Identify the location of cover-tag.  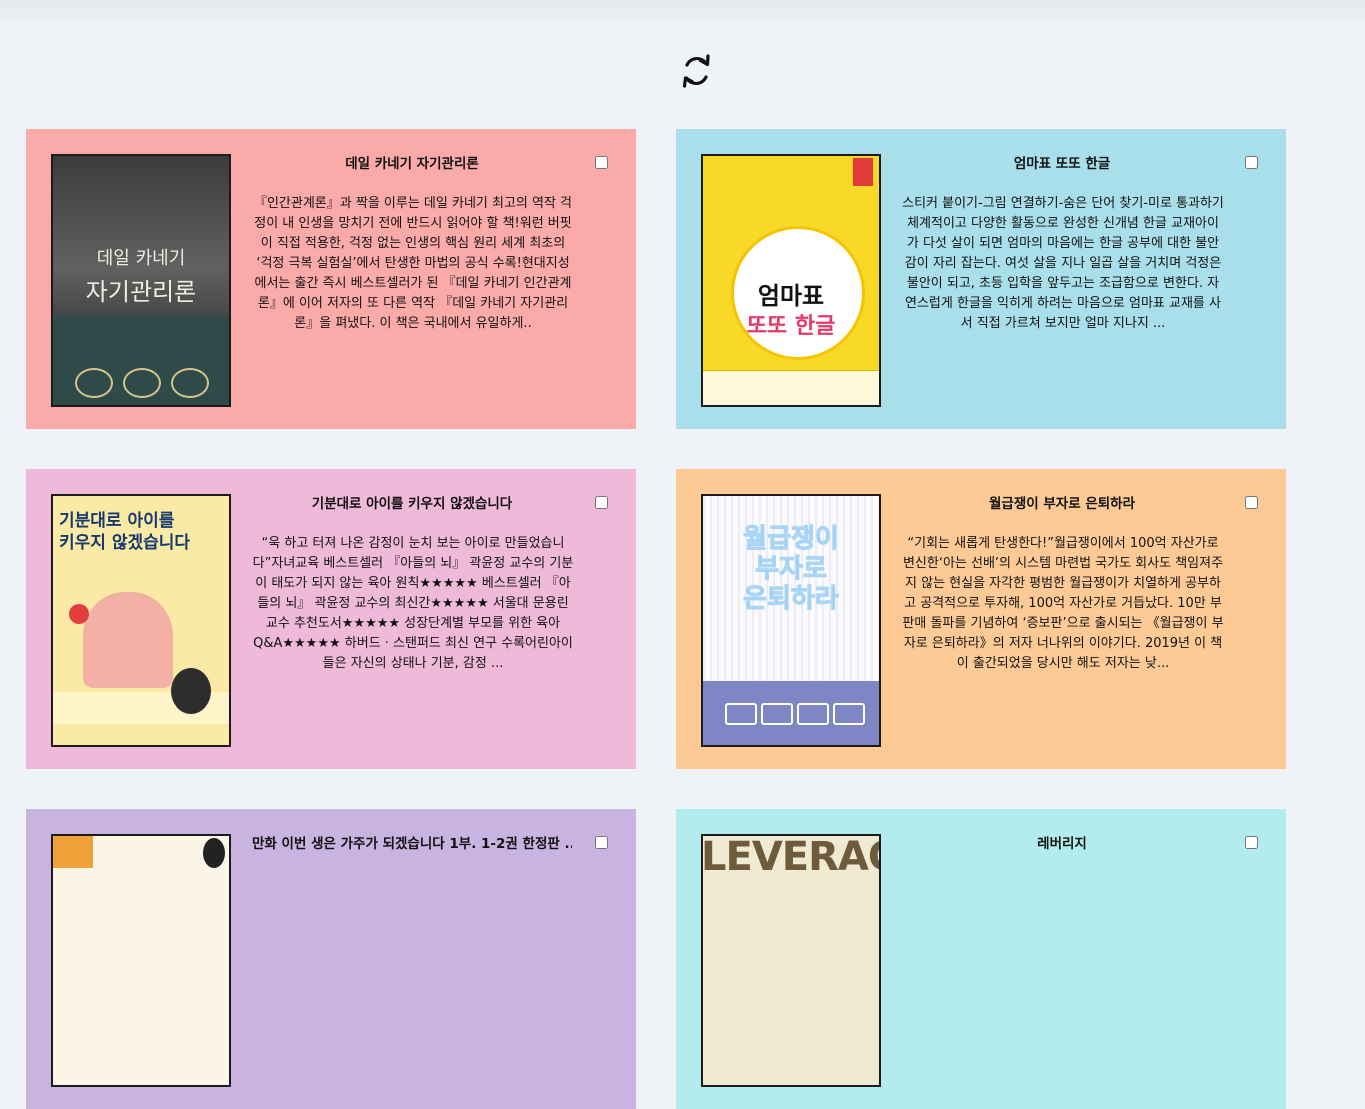
(73, 852).